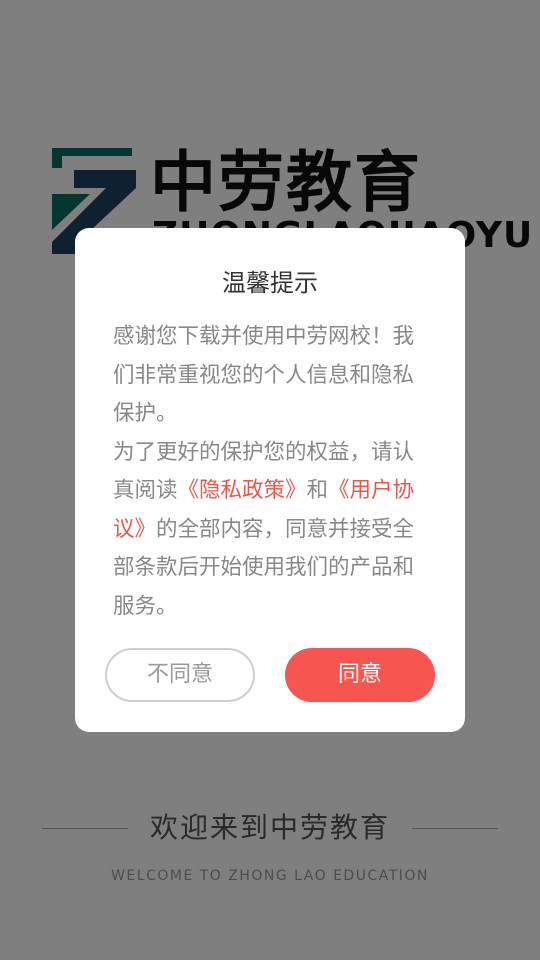  Describe the element at coordinates (317, 490) in the screenshot. I see `terms-text-and: 和` at that location.